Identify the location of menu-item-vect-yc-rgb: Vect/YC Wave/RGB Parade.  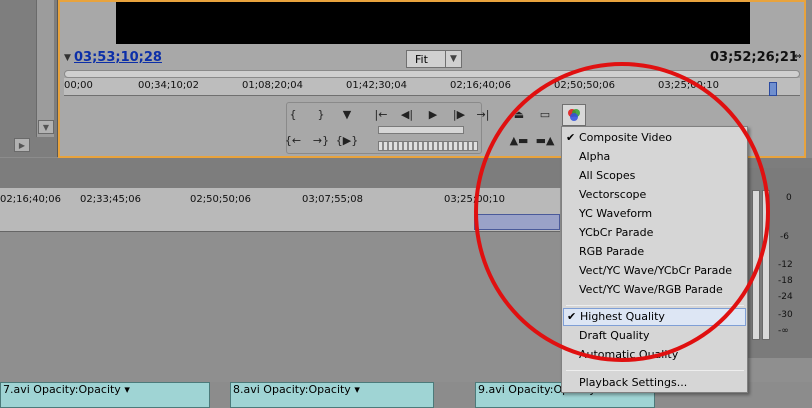
(654, 290).